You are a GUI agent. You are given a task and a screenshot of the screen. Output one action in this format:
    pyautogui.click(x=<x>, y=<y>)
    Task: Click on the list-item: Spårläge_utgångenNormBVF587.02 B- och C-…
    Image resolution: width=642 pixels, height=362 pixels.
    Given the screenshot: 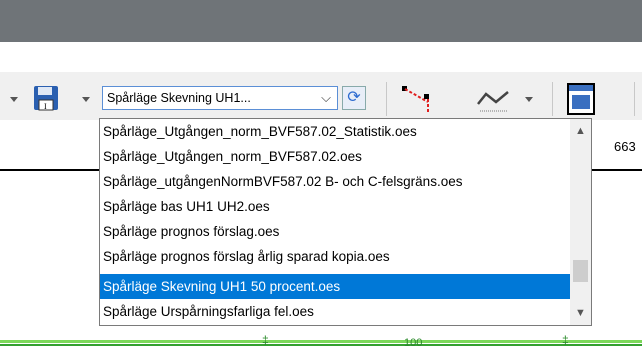 What is the action you would take?
    pyautogui.click(x=335, y=181)
    